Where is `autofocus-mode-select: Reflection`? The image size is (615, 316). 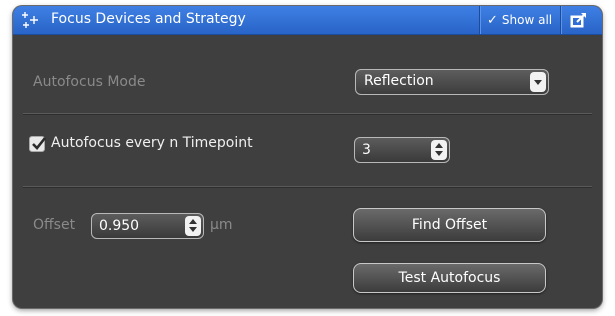
autofocus-mode-select: Reflection is located at coordinates (452, 82).